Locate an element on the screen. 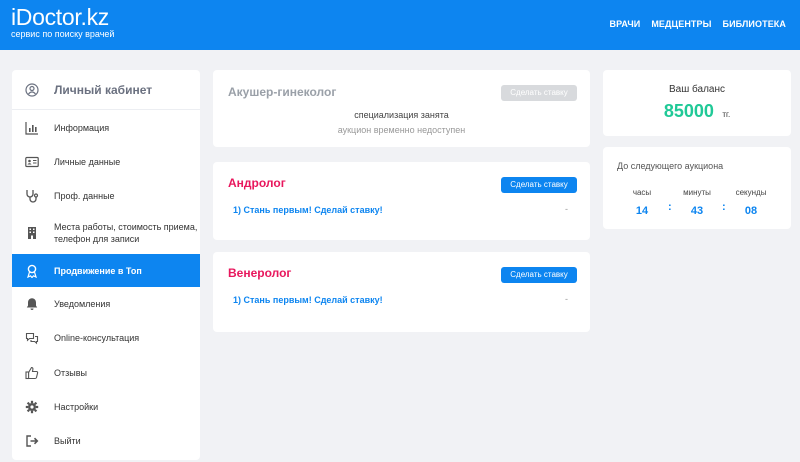 The height and width of the screenshot is (462, 800). chat-icon is located at coordinates (32, 338).